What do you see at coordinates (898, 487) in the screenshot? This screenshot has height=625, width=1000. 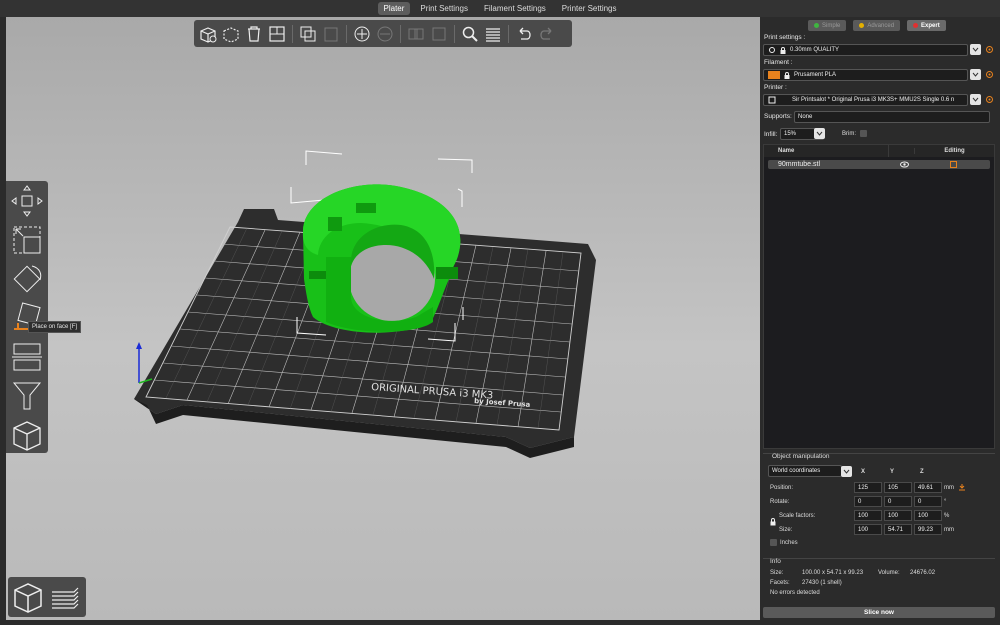 I see `position-y-input: 105` at bounding box center [898, 487].